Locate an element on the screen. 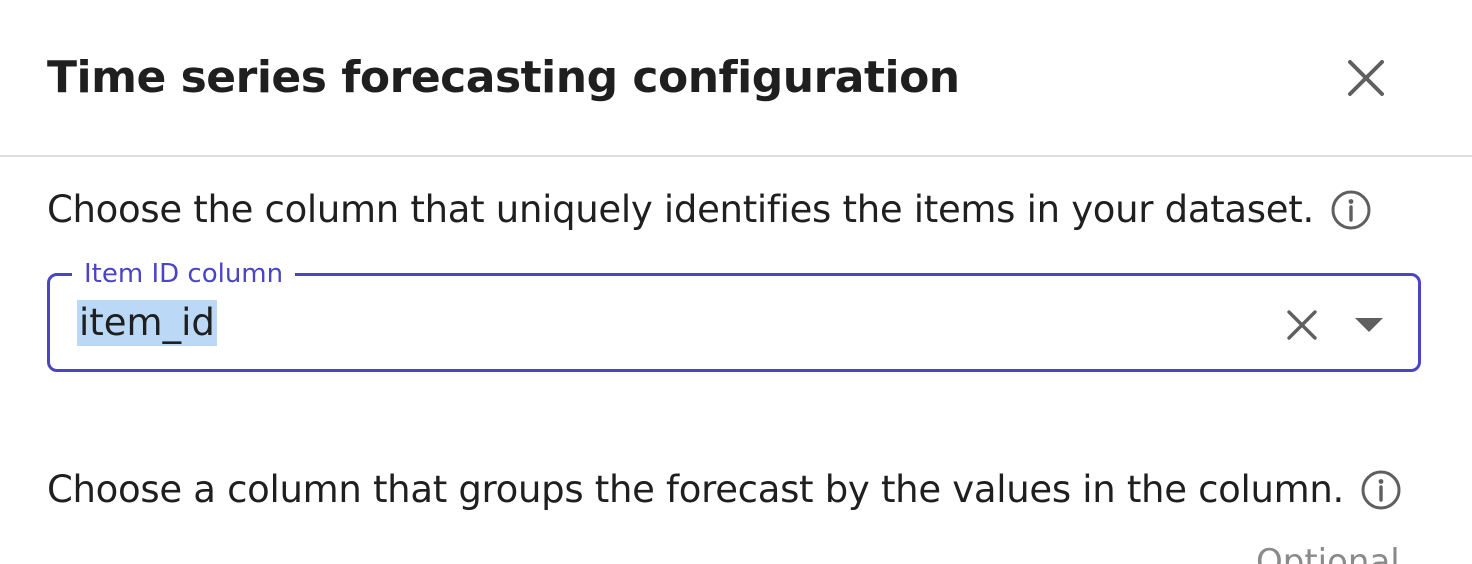 The height and width of the screenshot is (564, 1472). close-icon is located at coordinates (1366, 78).